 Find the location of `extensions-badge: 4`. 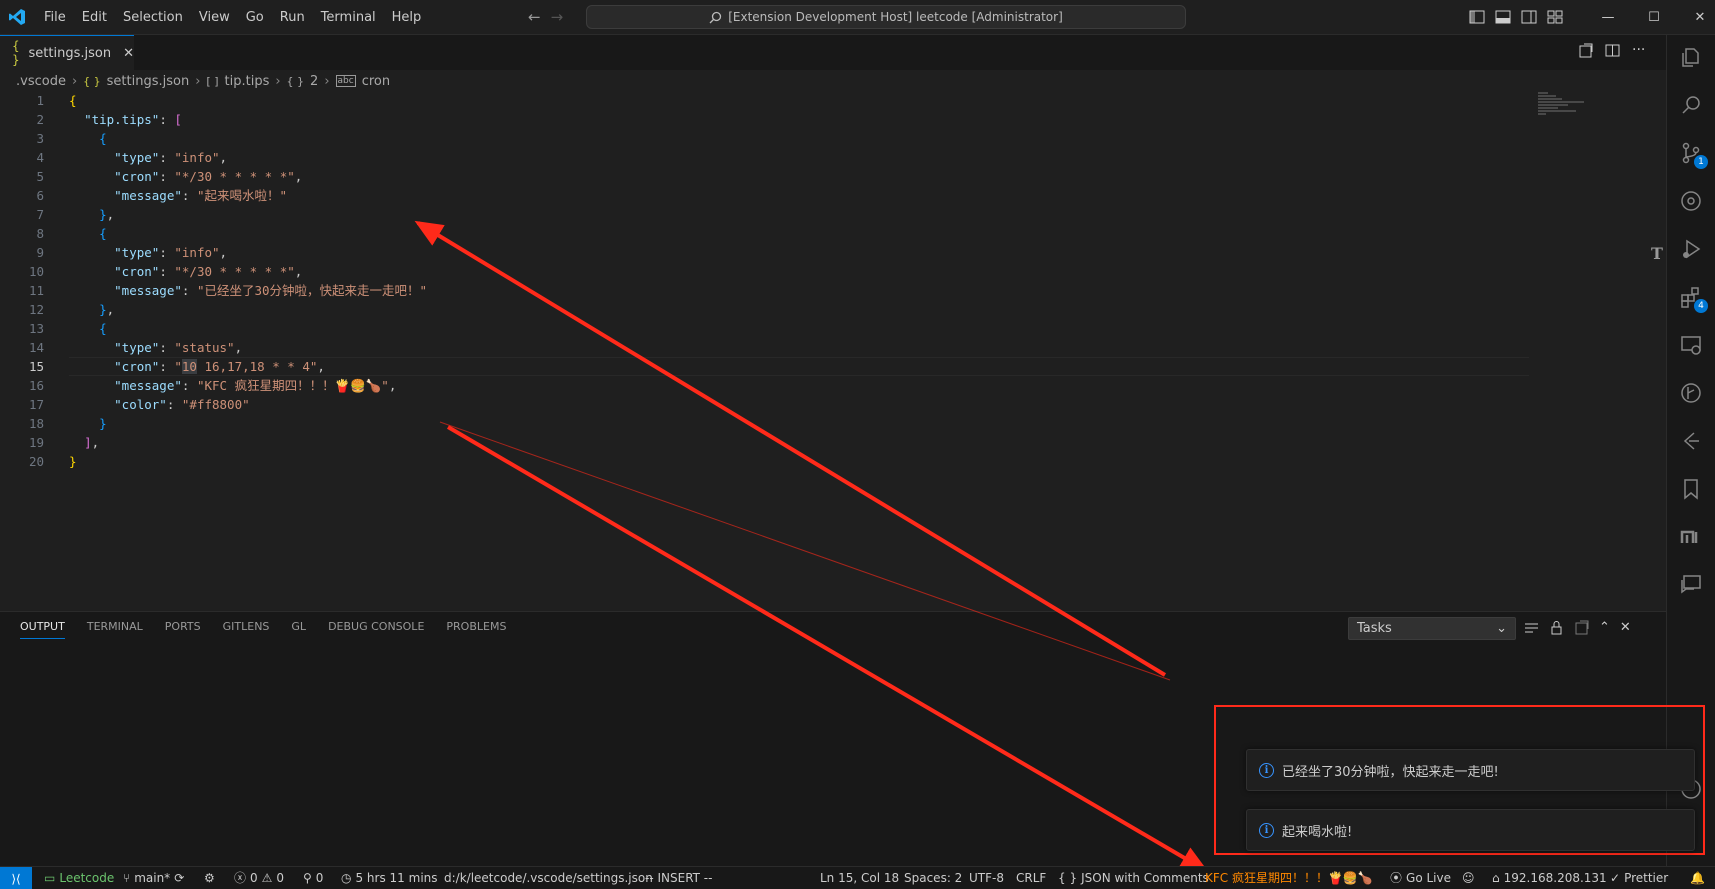

extensions-badge: 4 is located at coordinates (1701, 306).